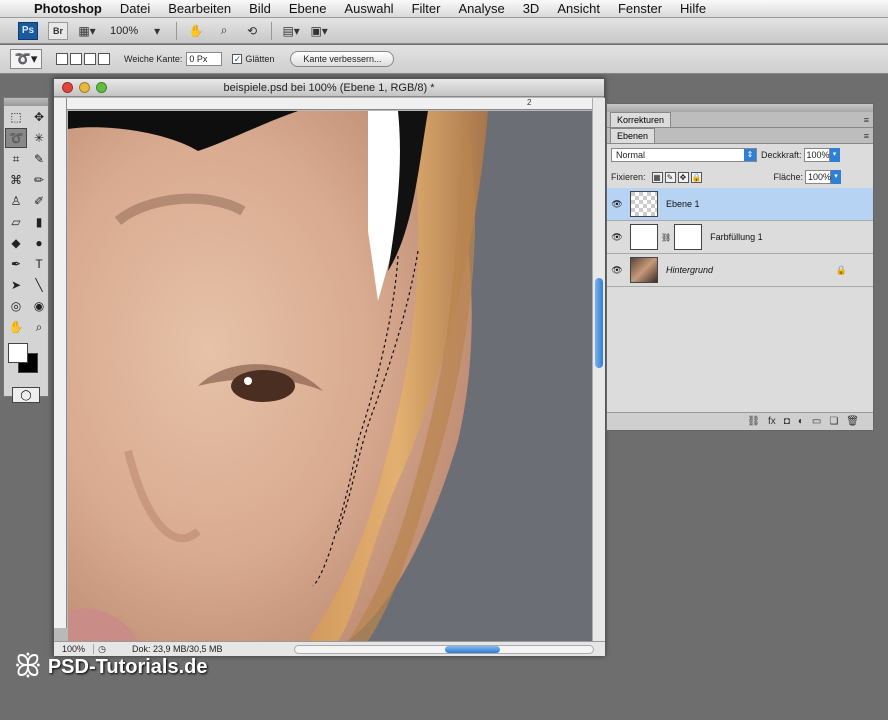 The width and height of the screenshot is (888, 720). I want to click on zoom-icon: ⌕, so click(224, 31).